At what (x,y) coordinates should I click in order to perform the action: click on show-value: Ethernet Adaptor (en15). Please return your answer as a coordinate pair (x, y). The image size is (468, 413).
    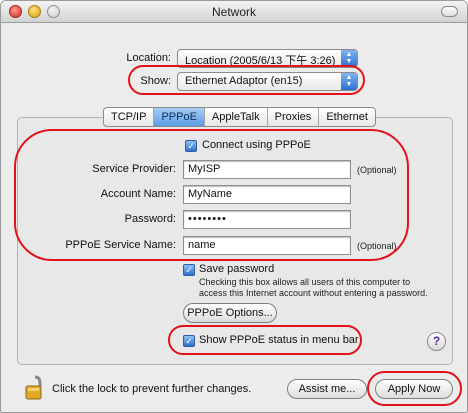
    Looking at the image, I should click on (244, 81).